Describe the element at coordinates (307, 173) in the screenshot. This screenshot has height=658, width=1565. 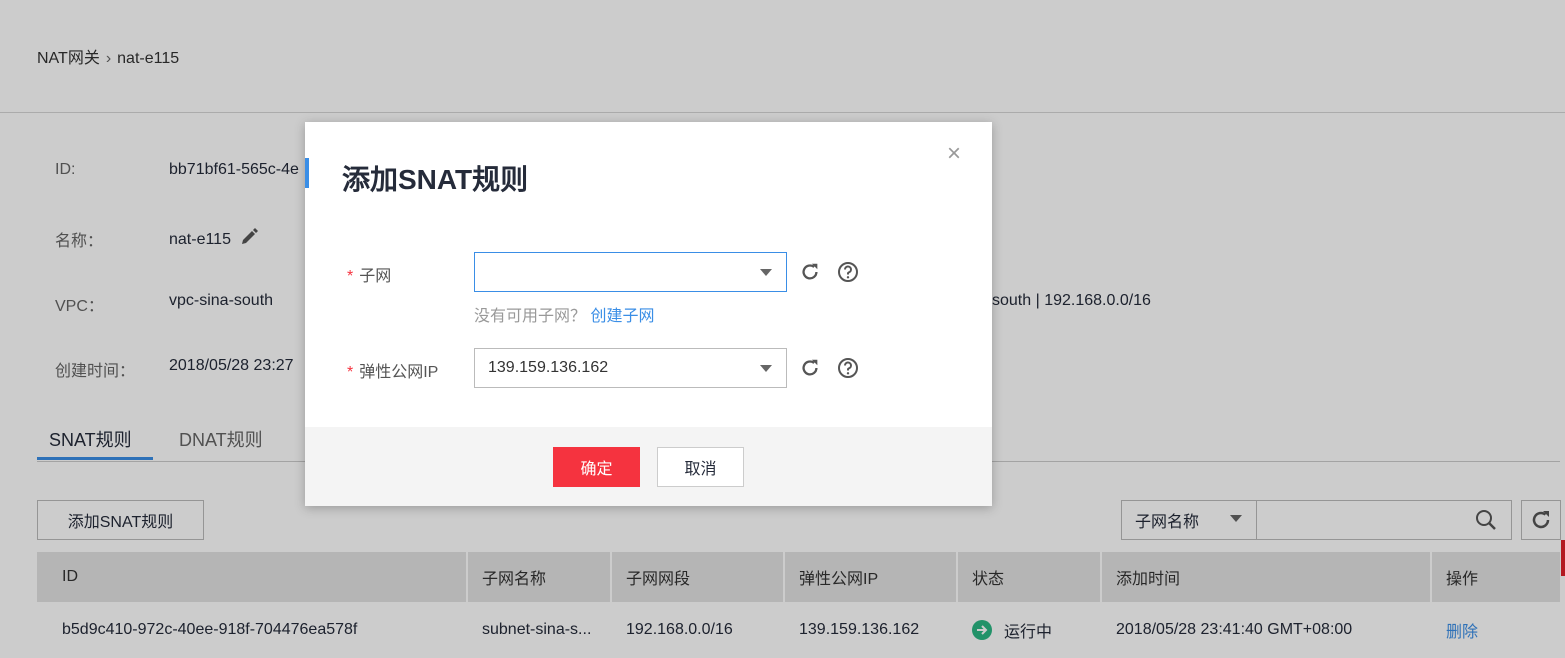
I see `title-accent-bar` at that location.